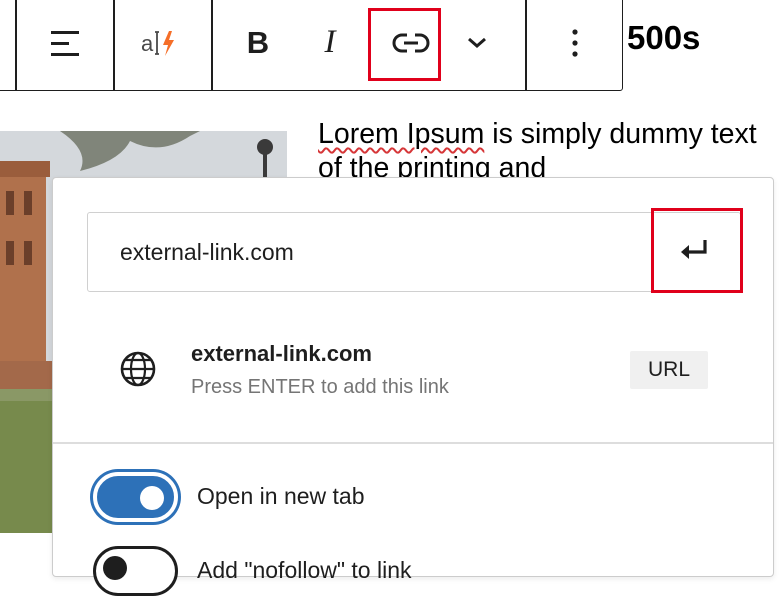 This screenshot has height=596, width=781. I want to click on suggestion-title: external-link.com, so click(281, 353).